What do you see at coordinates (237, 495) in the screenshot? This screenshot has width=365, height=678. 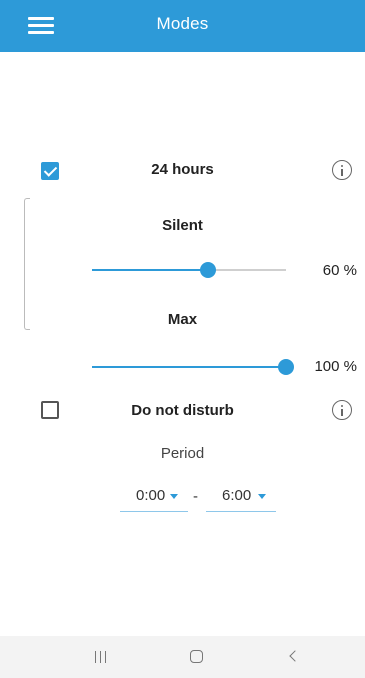 I see `end-time-value: 6:00` at bounding box center [237, 495].